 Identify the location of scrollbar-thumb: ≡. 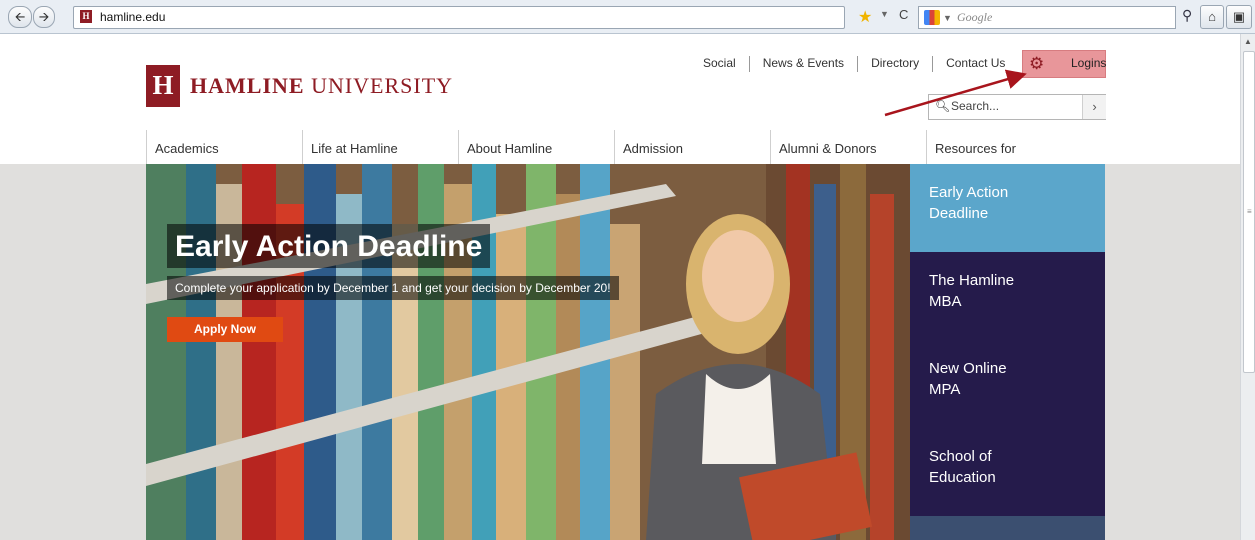
(1249, 212).